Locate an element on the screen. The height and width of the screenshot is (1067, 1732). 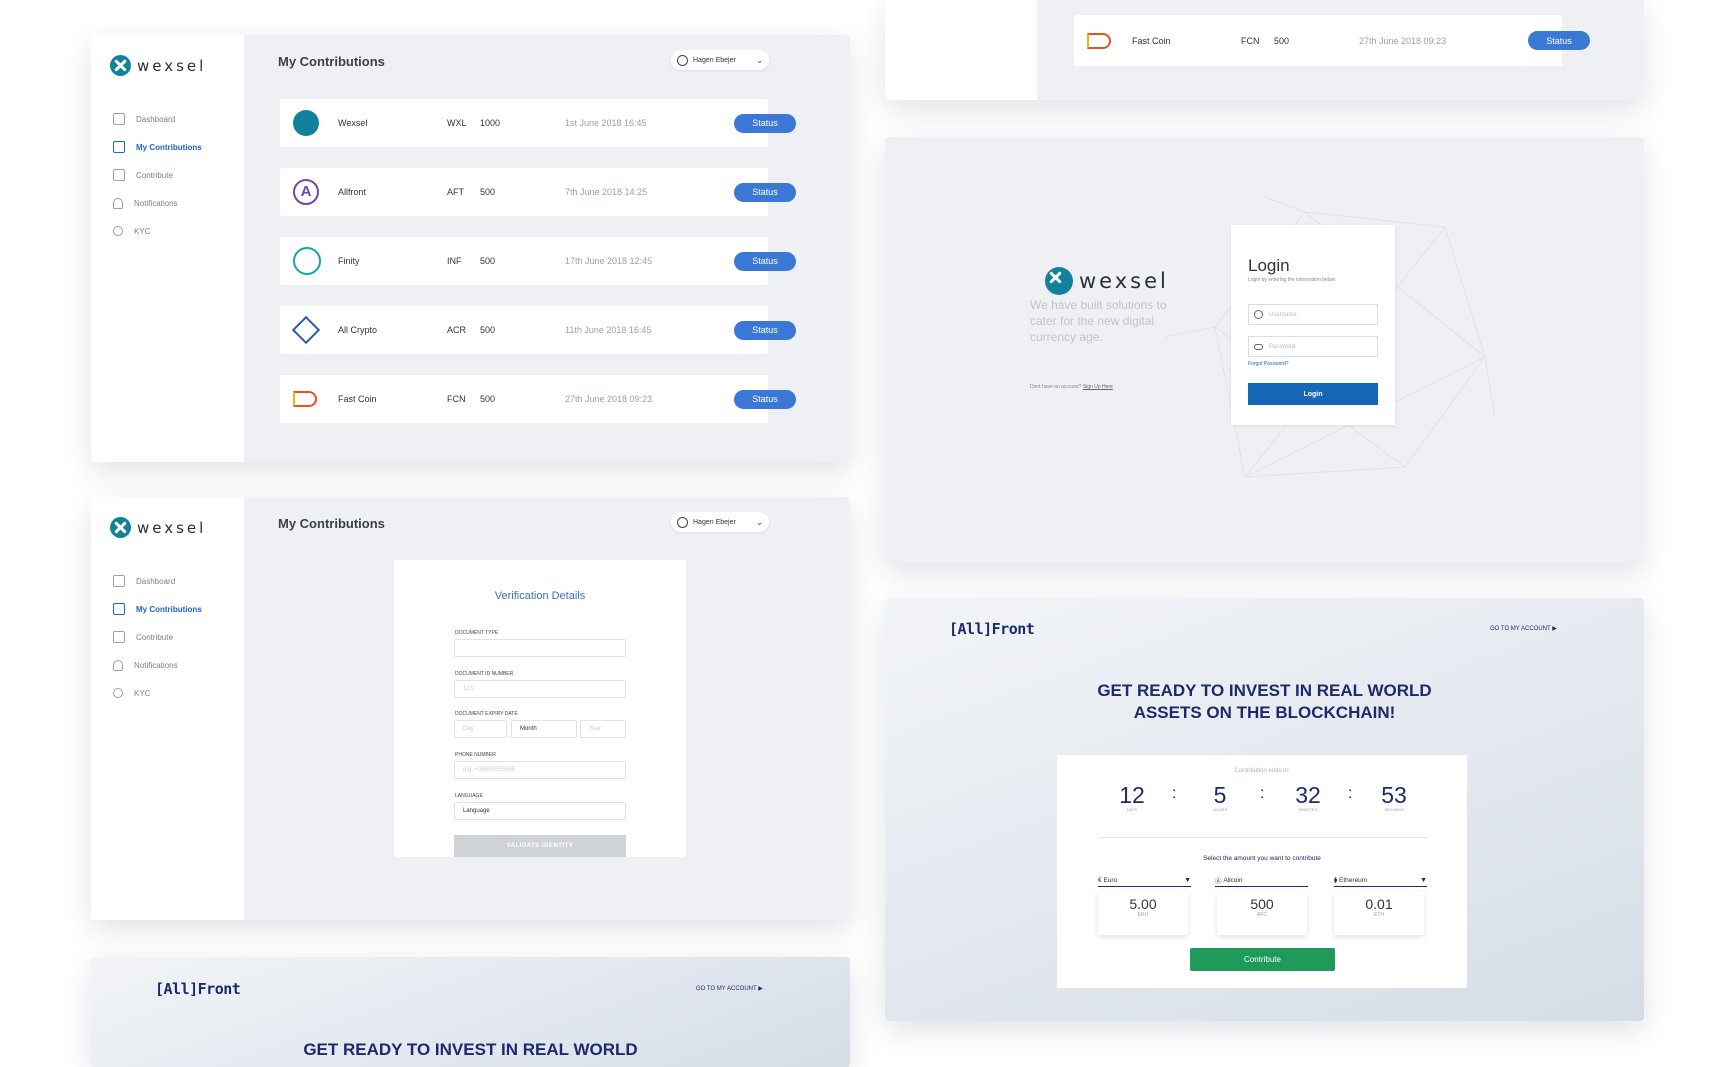
signup-prompt: Dont have an account? Sign Up Here is located at coordinates (1071, 387).